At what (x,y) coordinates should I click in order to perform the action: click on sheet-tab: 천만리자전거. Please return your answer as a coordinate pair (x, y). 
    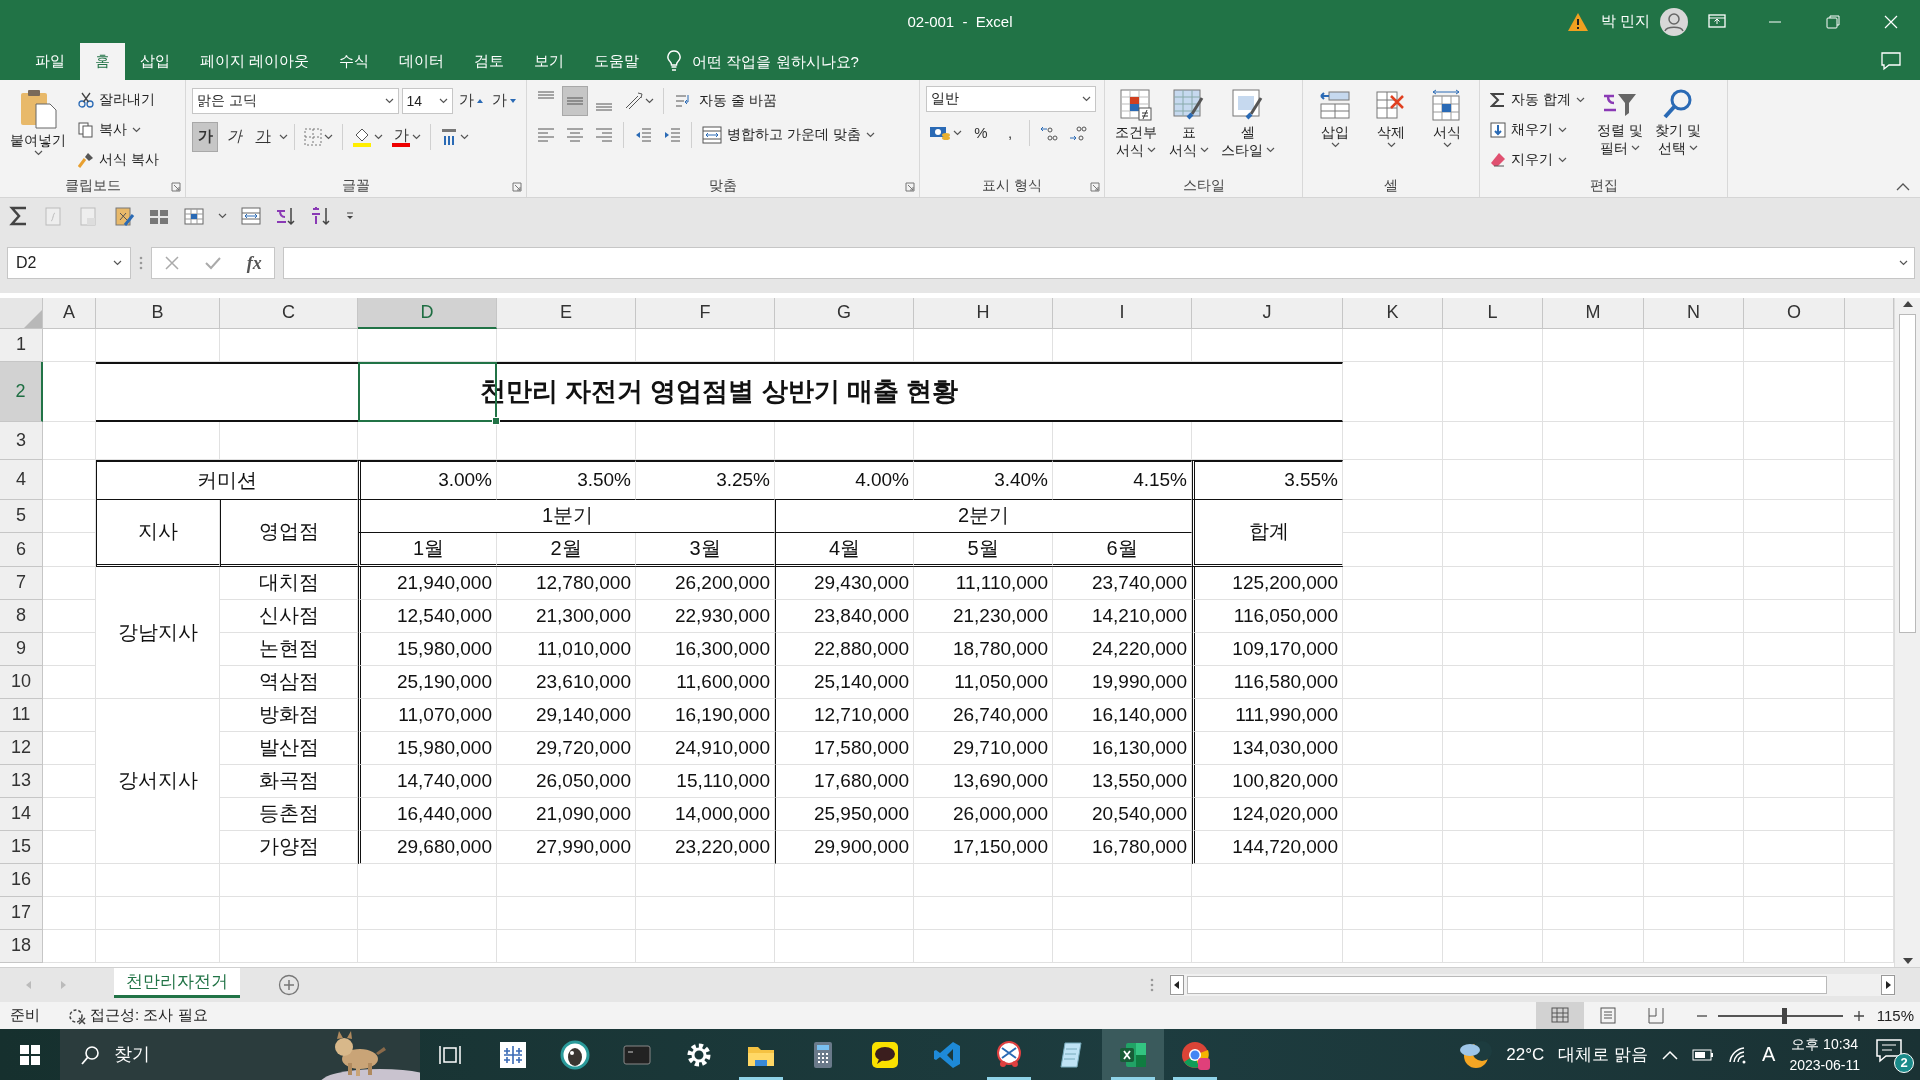
    Looking at the image, I should click on (177, 983).